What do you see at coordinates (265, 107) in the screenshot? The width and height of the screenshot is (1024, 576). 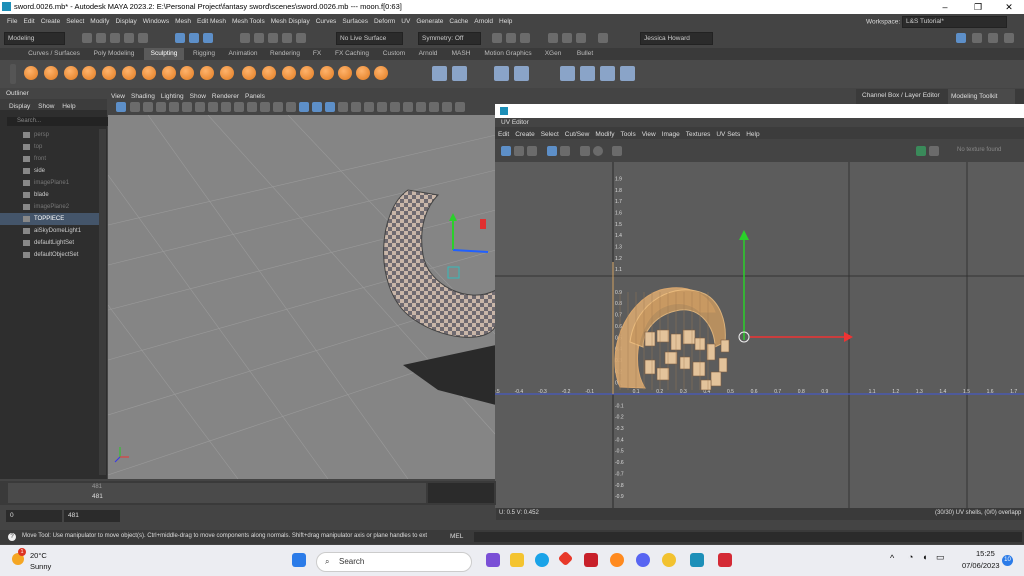 I see `viewport-tool-11-icon` at bounding box center [265, 107].